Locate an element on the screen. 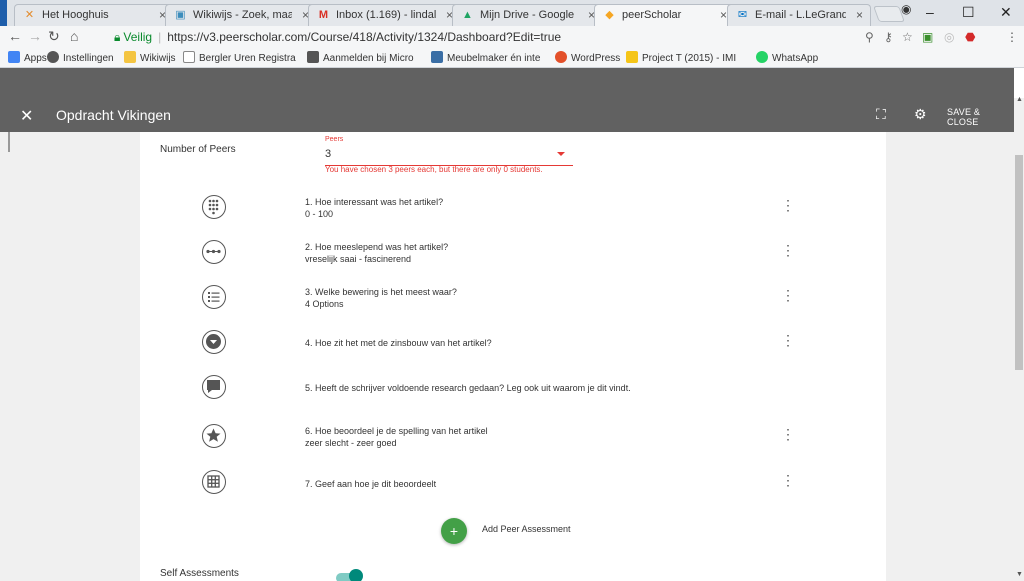 The width and height of the screenshot is (1024, 581). bookmark-meubelmaker: Meubelmaker én inte is located at coordinates (485, 58).